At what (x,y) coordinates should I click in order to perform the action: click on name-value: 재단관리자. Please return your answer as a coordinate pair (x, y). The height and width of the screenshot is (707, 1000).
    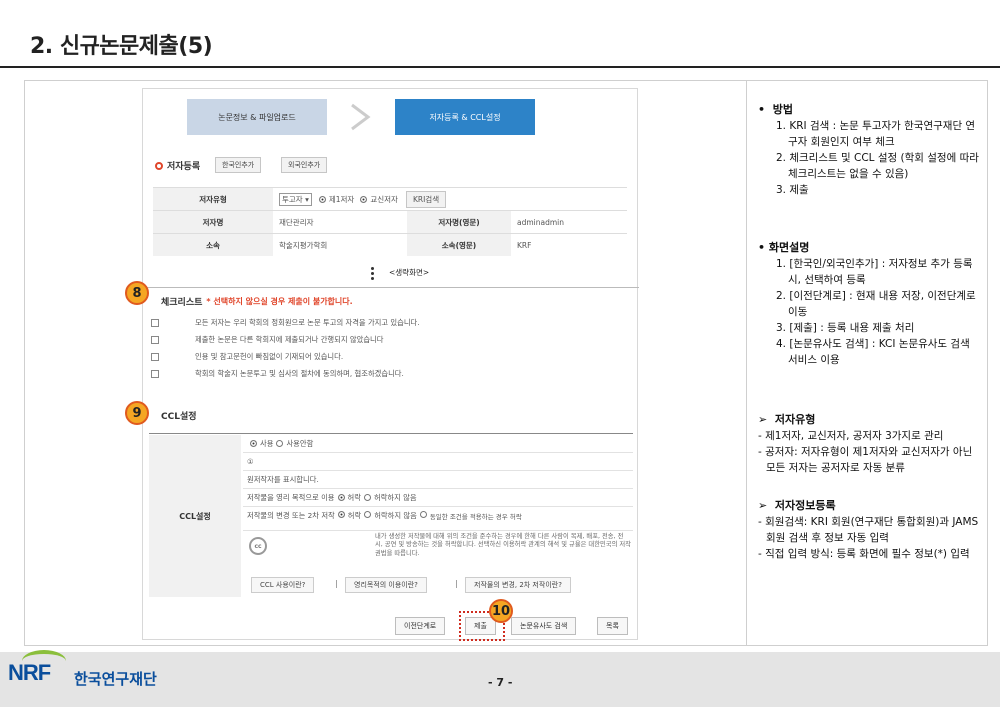
    Looking at the image, I should click on (340, 222).